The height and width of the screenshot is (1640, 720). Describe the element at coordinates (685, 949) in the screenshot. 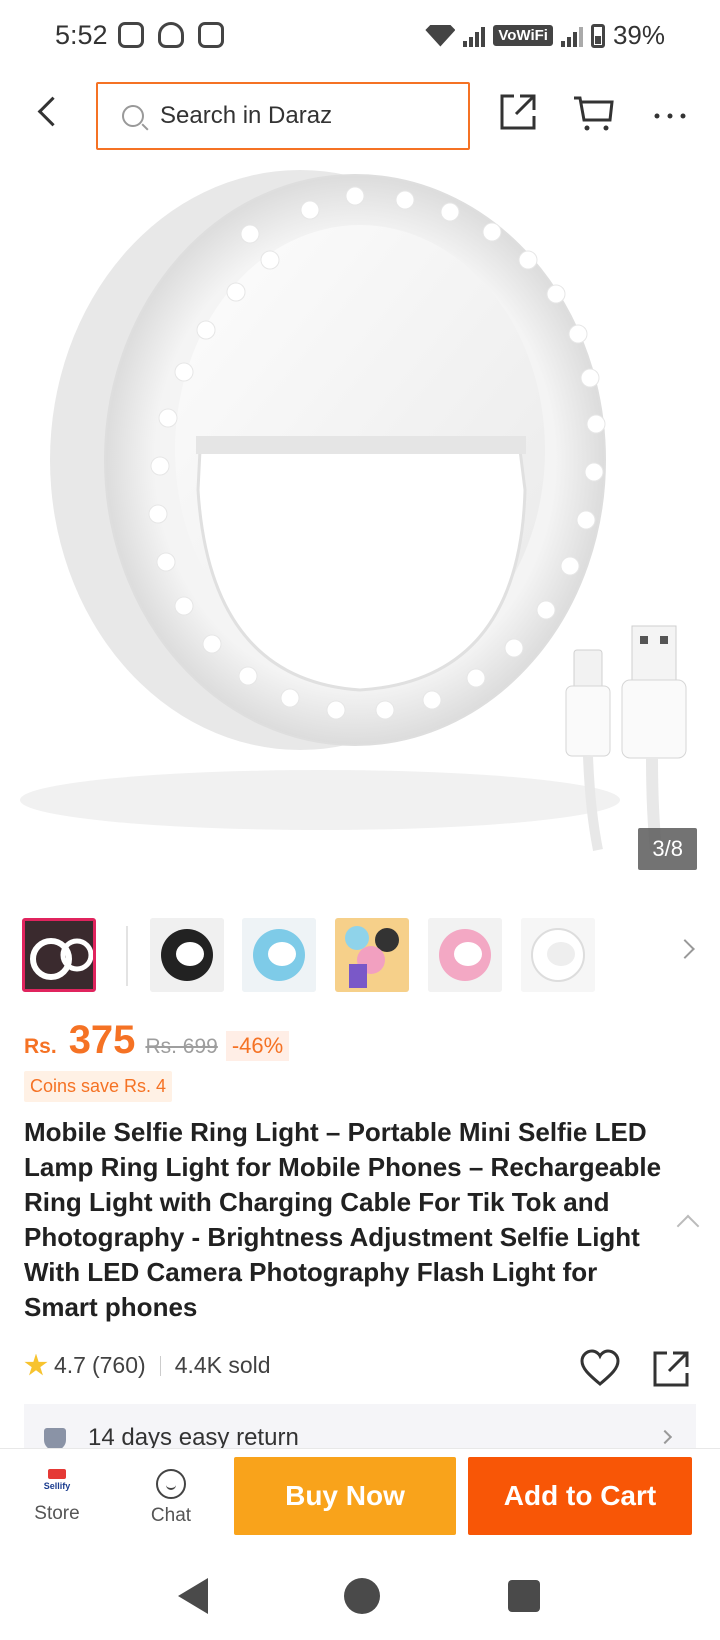

I see `thumbnail-next-icon` at that location.